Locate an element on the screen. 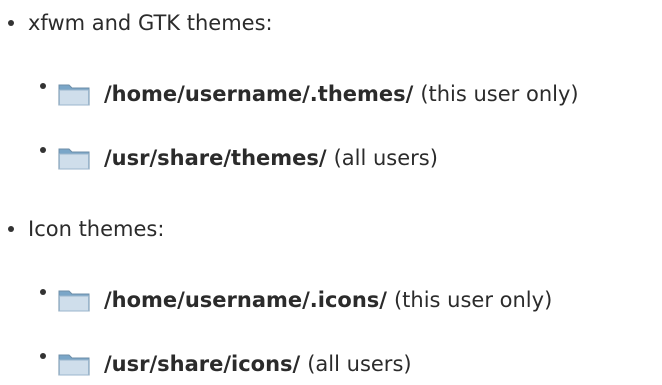 The width and height of the screenshot is (662, 385). list-item-icons-system: /usr/share/icons/ (all users) is located at coordinates (226, 364).